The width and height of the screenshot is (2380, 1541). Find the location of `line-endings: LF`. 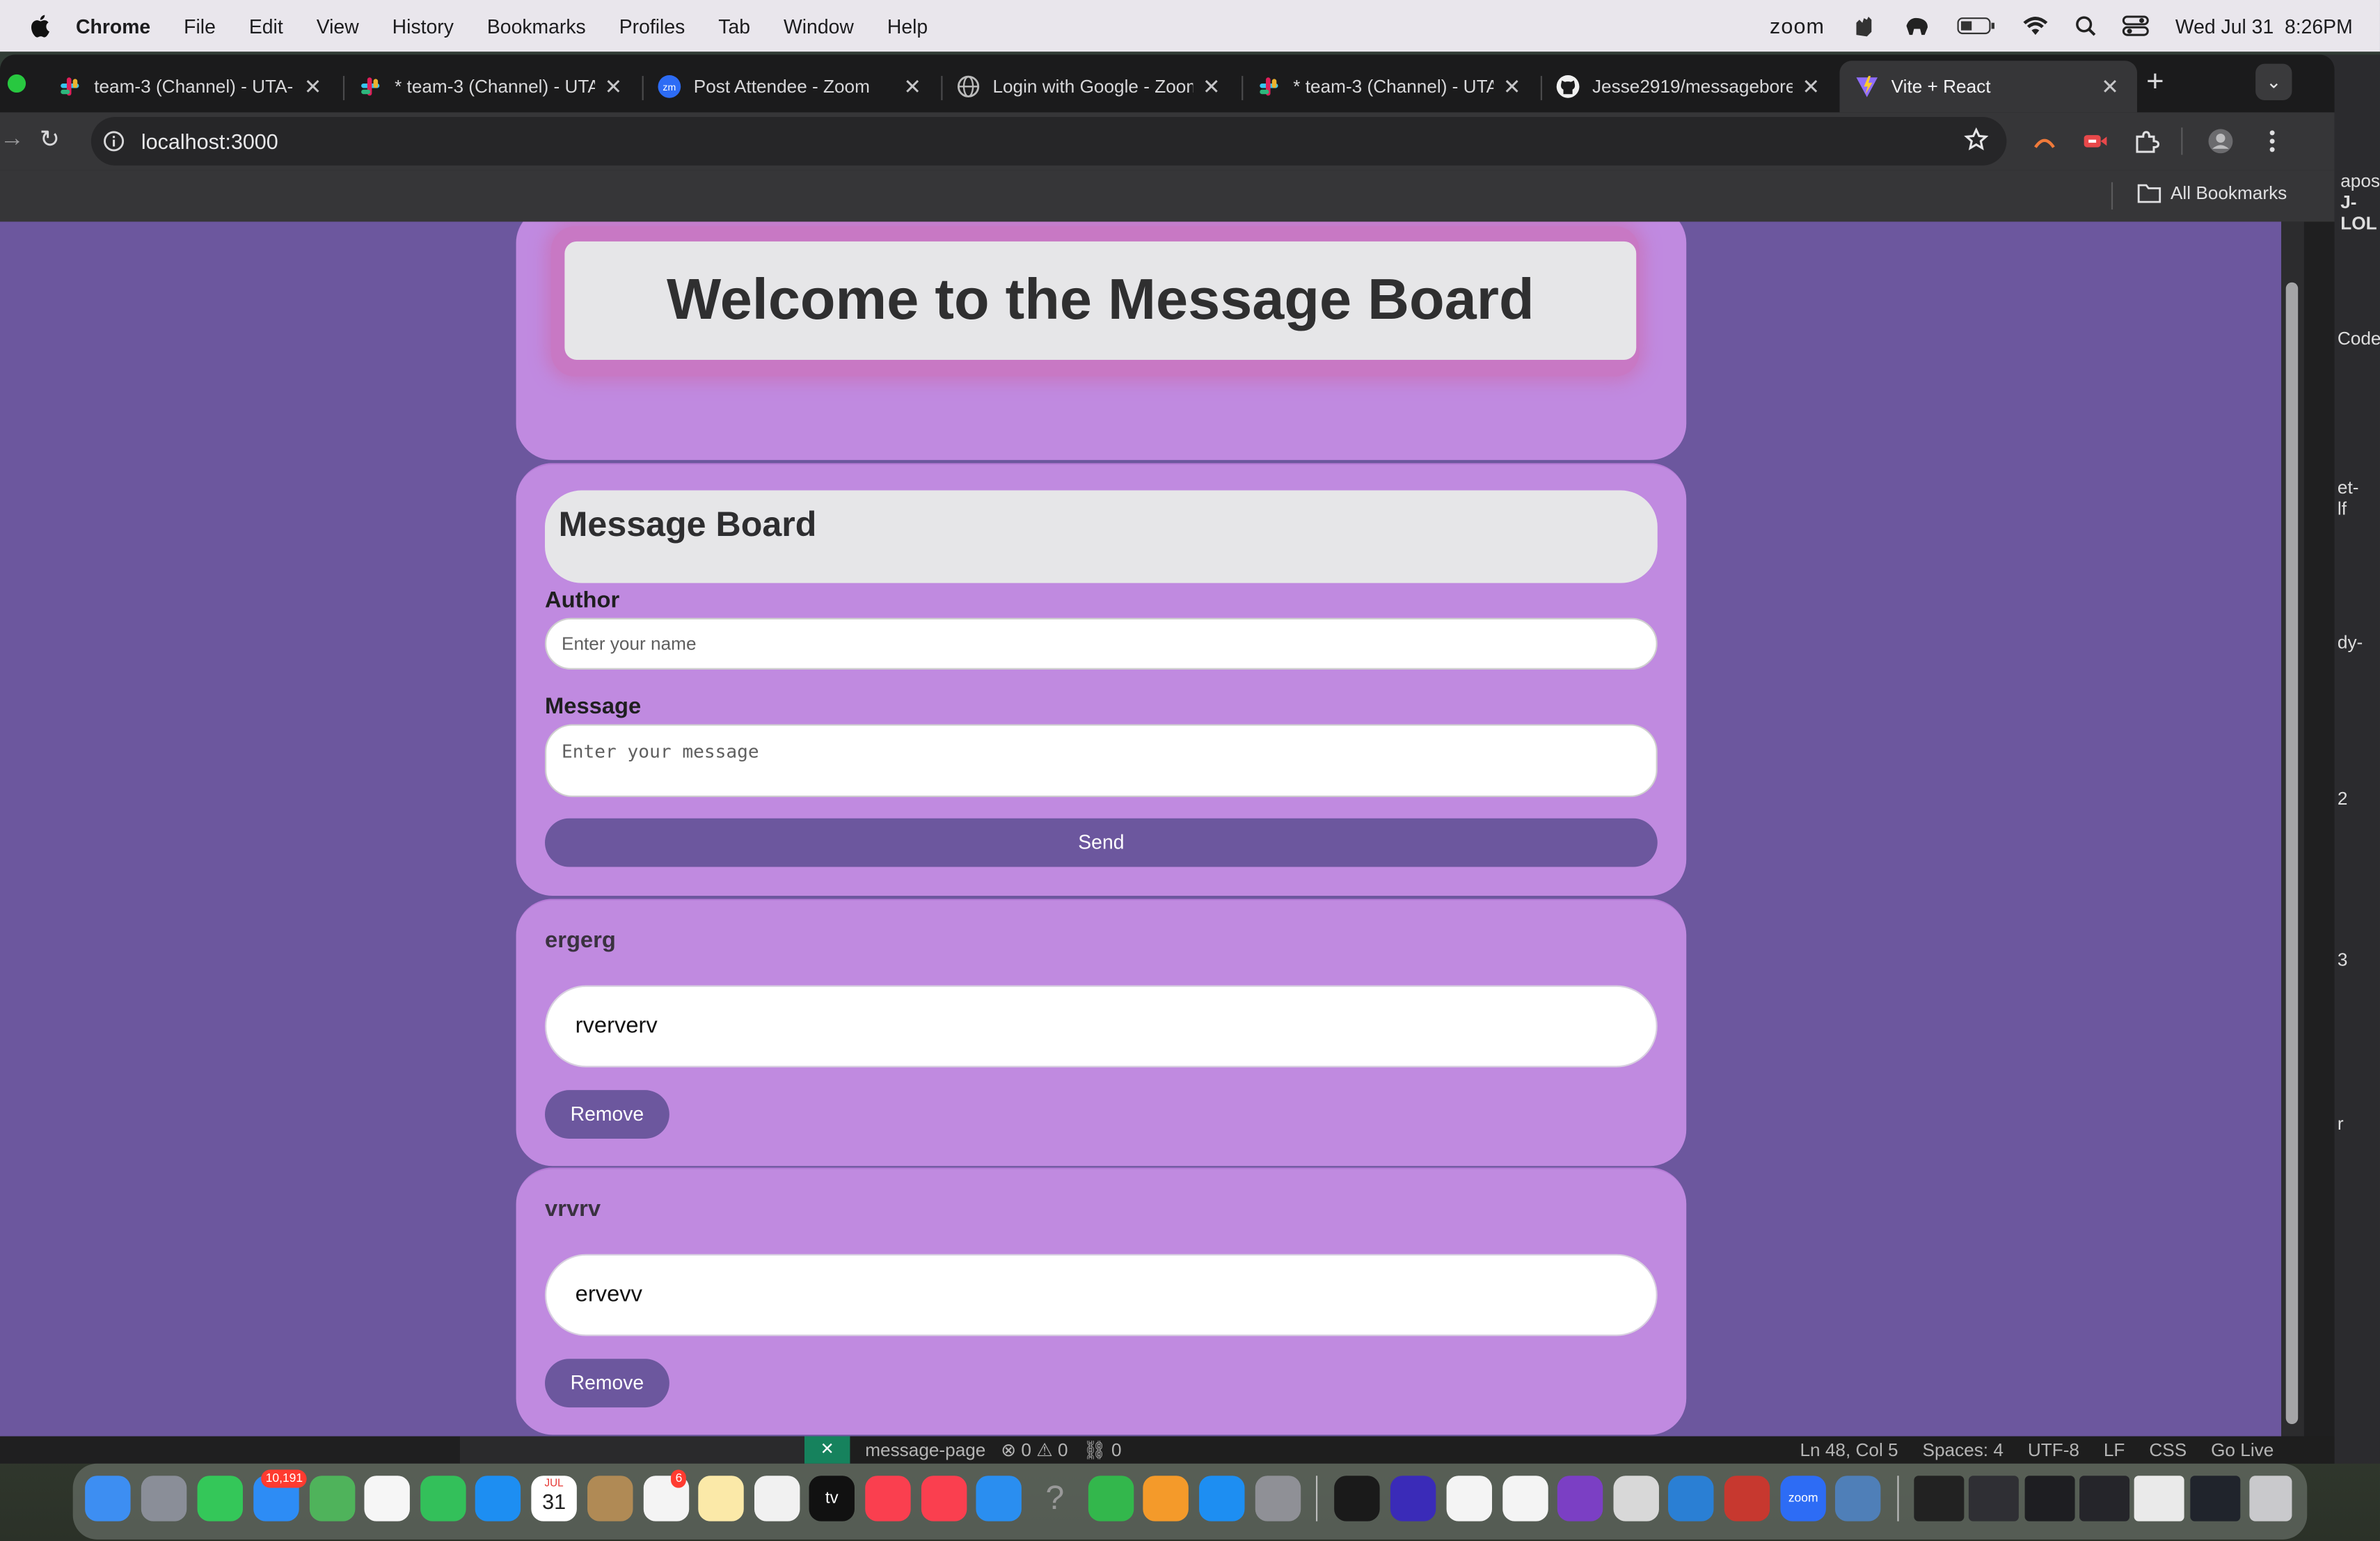

line-endings: LF is located at coordinates (2114, 1450).